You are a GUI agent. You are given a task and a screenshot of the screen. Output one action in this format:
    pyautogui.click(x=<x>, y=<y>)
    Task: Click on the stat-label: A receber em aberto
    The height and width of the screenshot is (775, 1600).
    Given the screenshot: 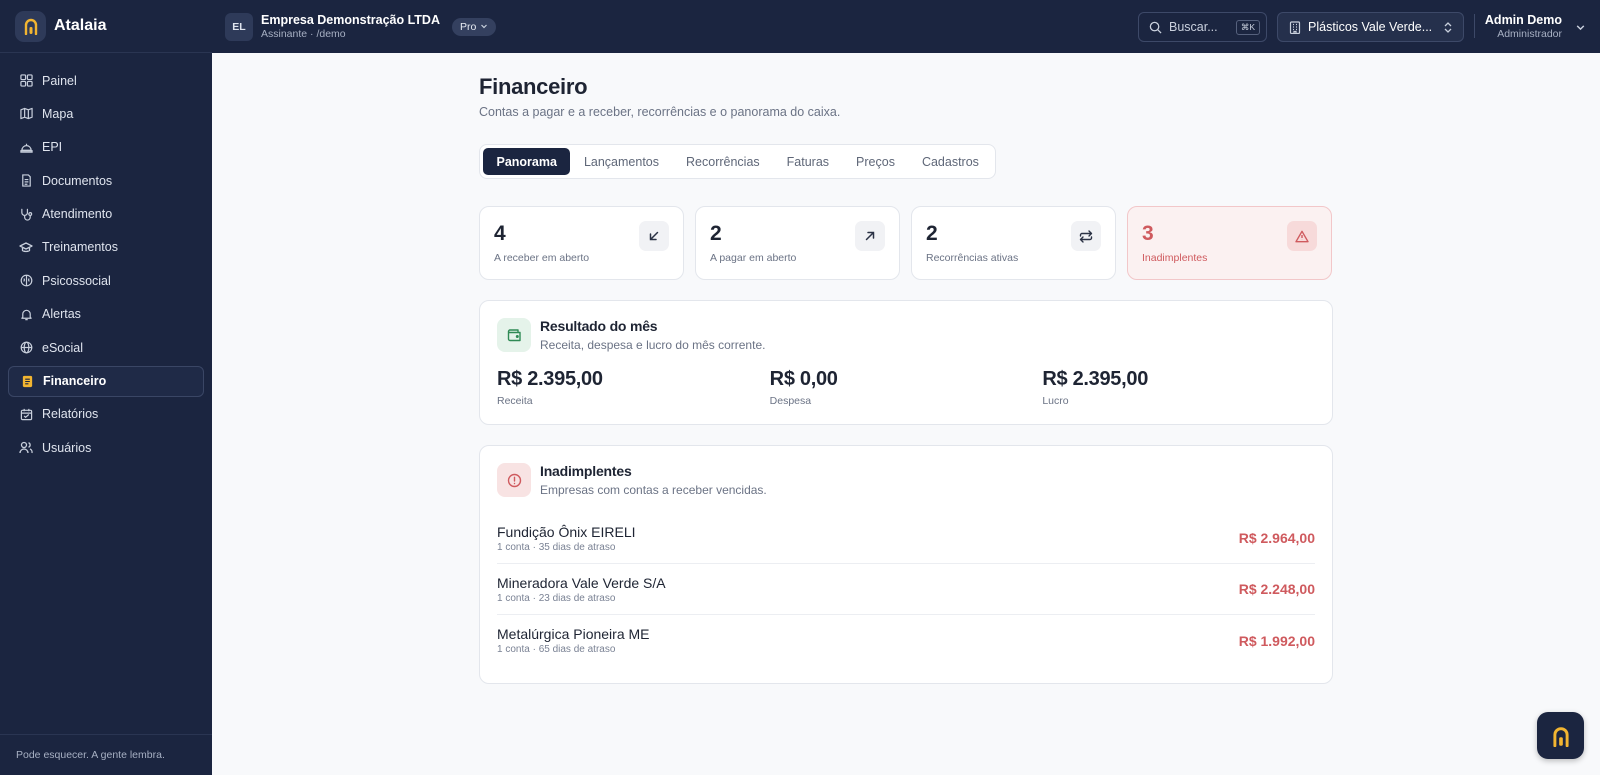 What is the action you would take?
    pyautogui.click(x=542, y=258)
    